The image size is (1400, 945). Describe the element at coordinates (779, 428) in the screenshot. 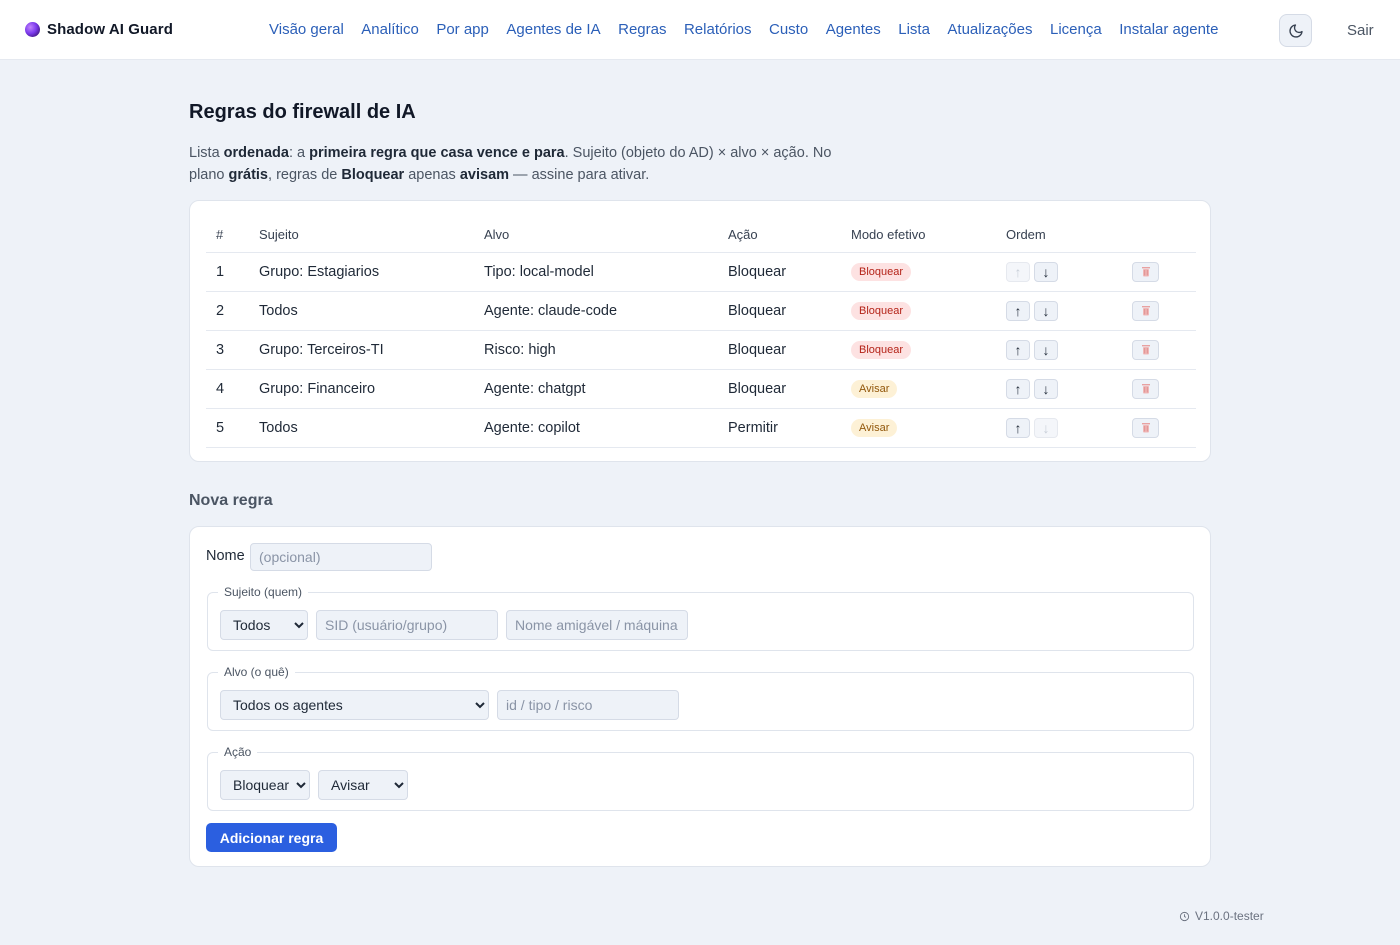

I see `rule-action: Permitir` at that location.